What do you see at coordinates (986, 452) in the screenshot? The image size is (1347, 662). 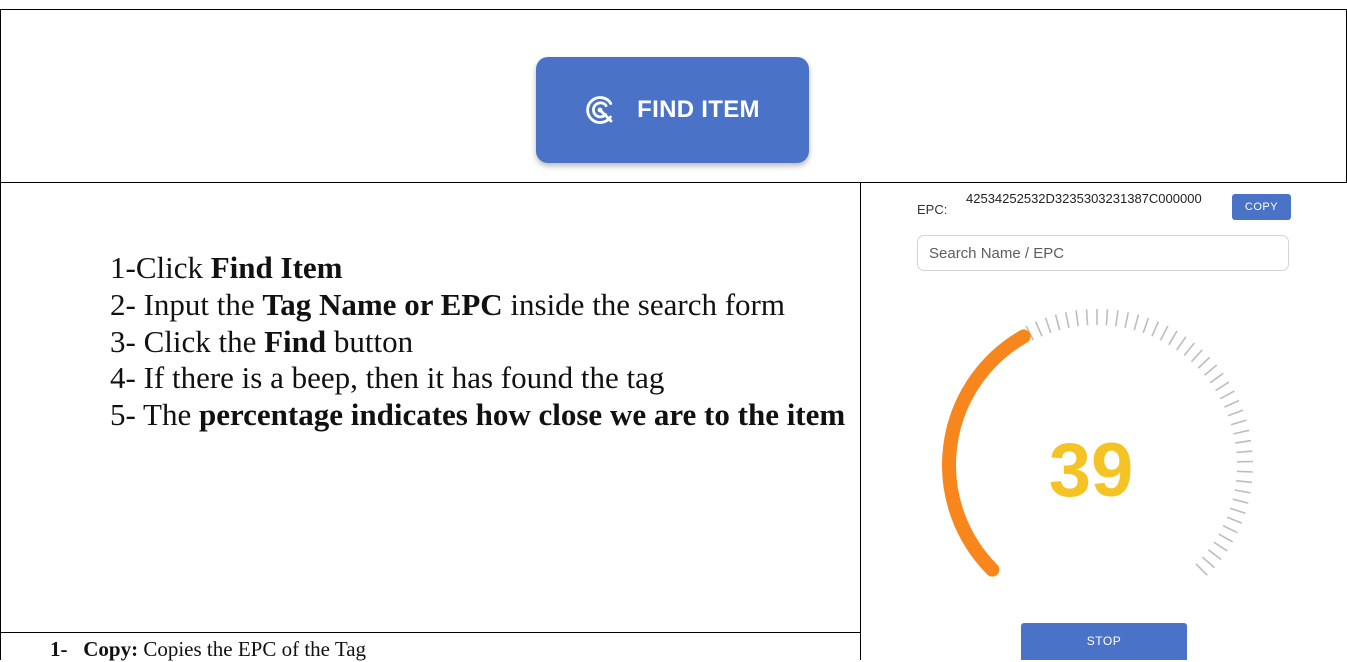 I see `gauge-progress-arc` at bounding box center [986, 452].